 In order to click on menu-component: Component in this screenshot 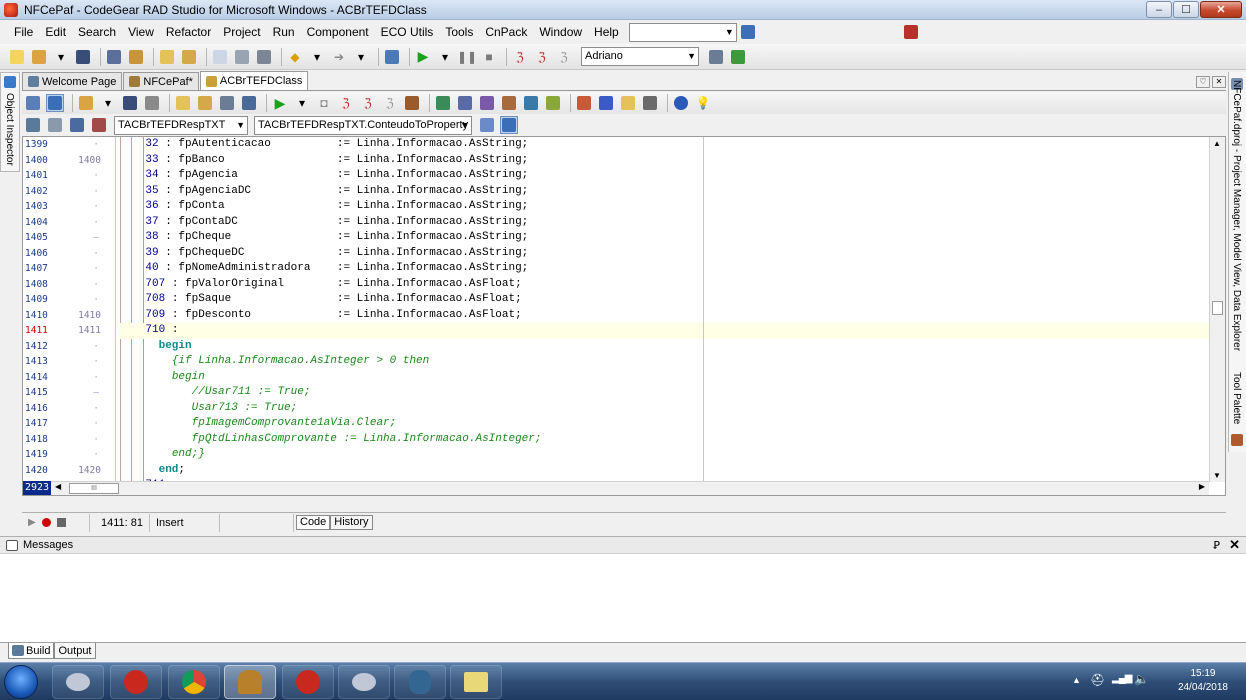, I will do `click(338, 32)`.